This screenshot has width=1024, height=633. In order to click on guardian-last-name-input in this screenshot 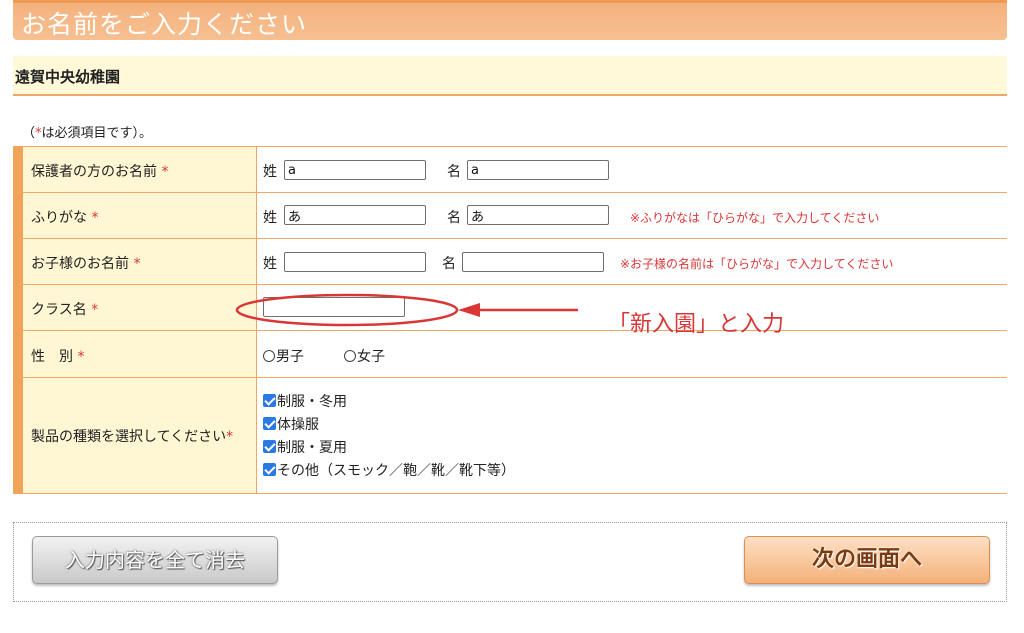, I will do `click(355, 170)`.